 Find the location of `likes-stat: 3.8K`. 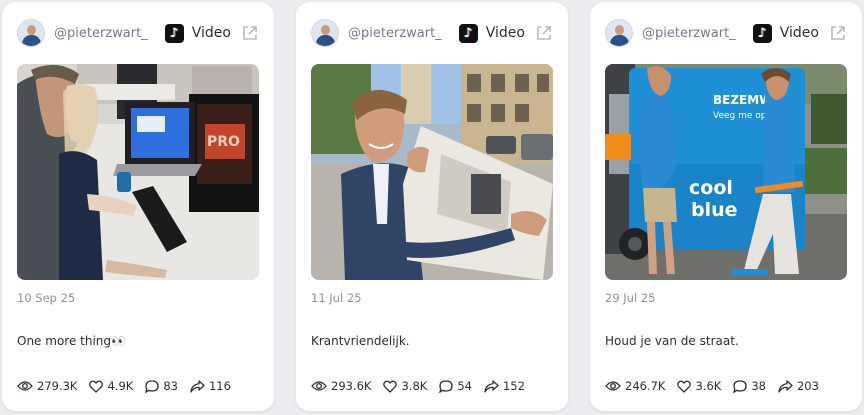

likes-stat: 3.8K is located at coordinates (405, 386).